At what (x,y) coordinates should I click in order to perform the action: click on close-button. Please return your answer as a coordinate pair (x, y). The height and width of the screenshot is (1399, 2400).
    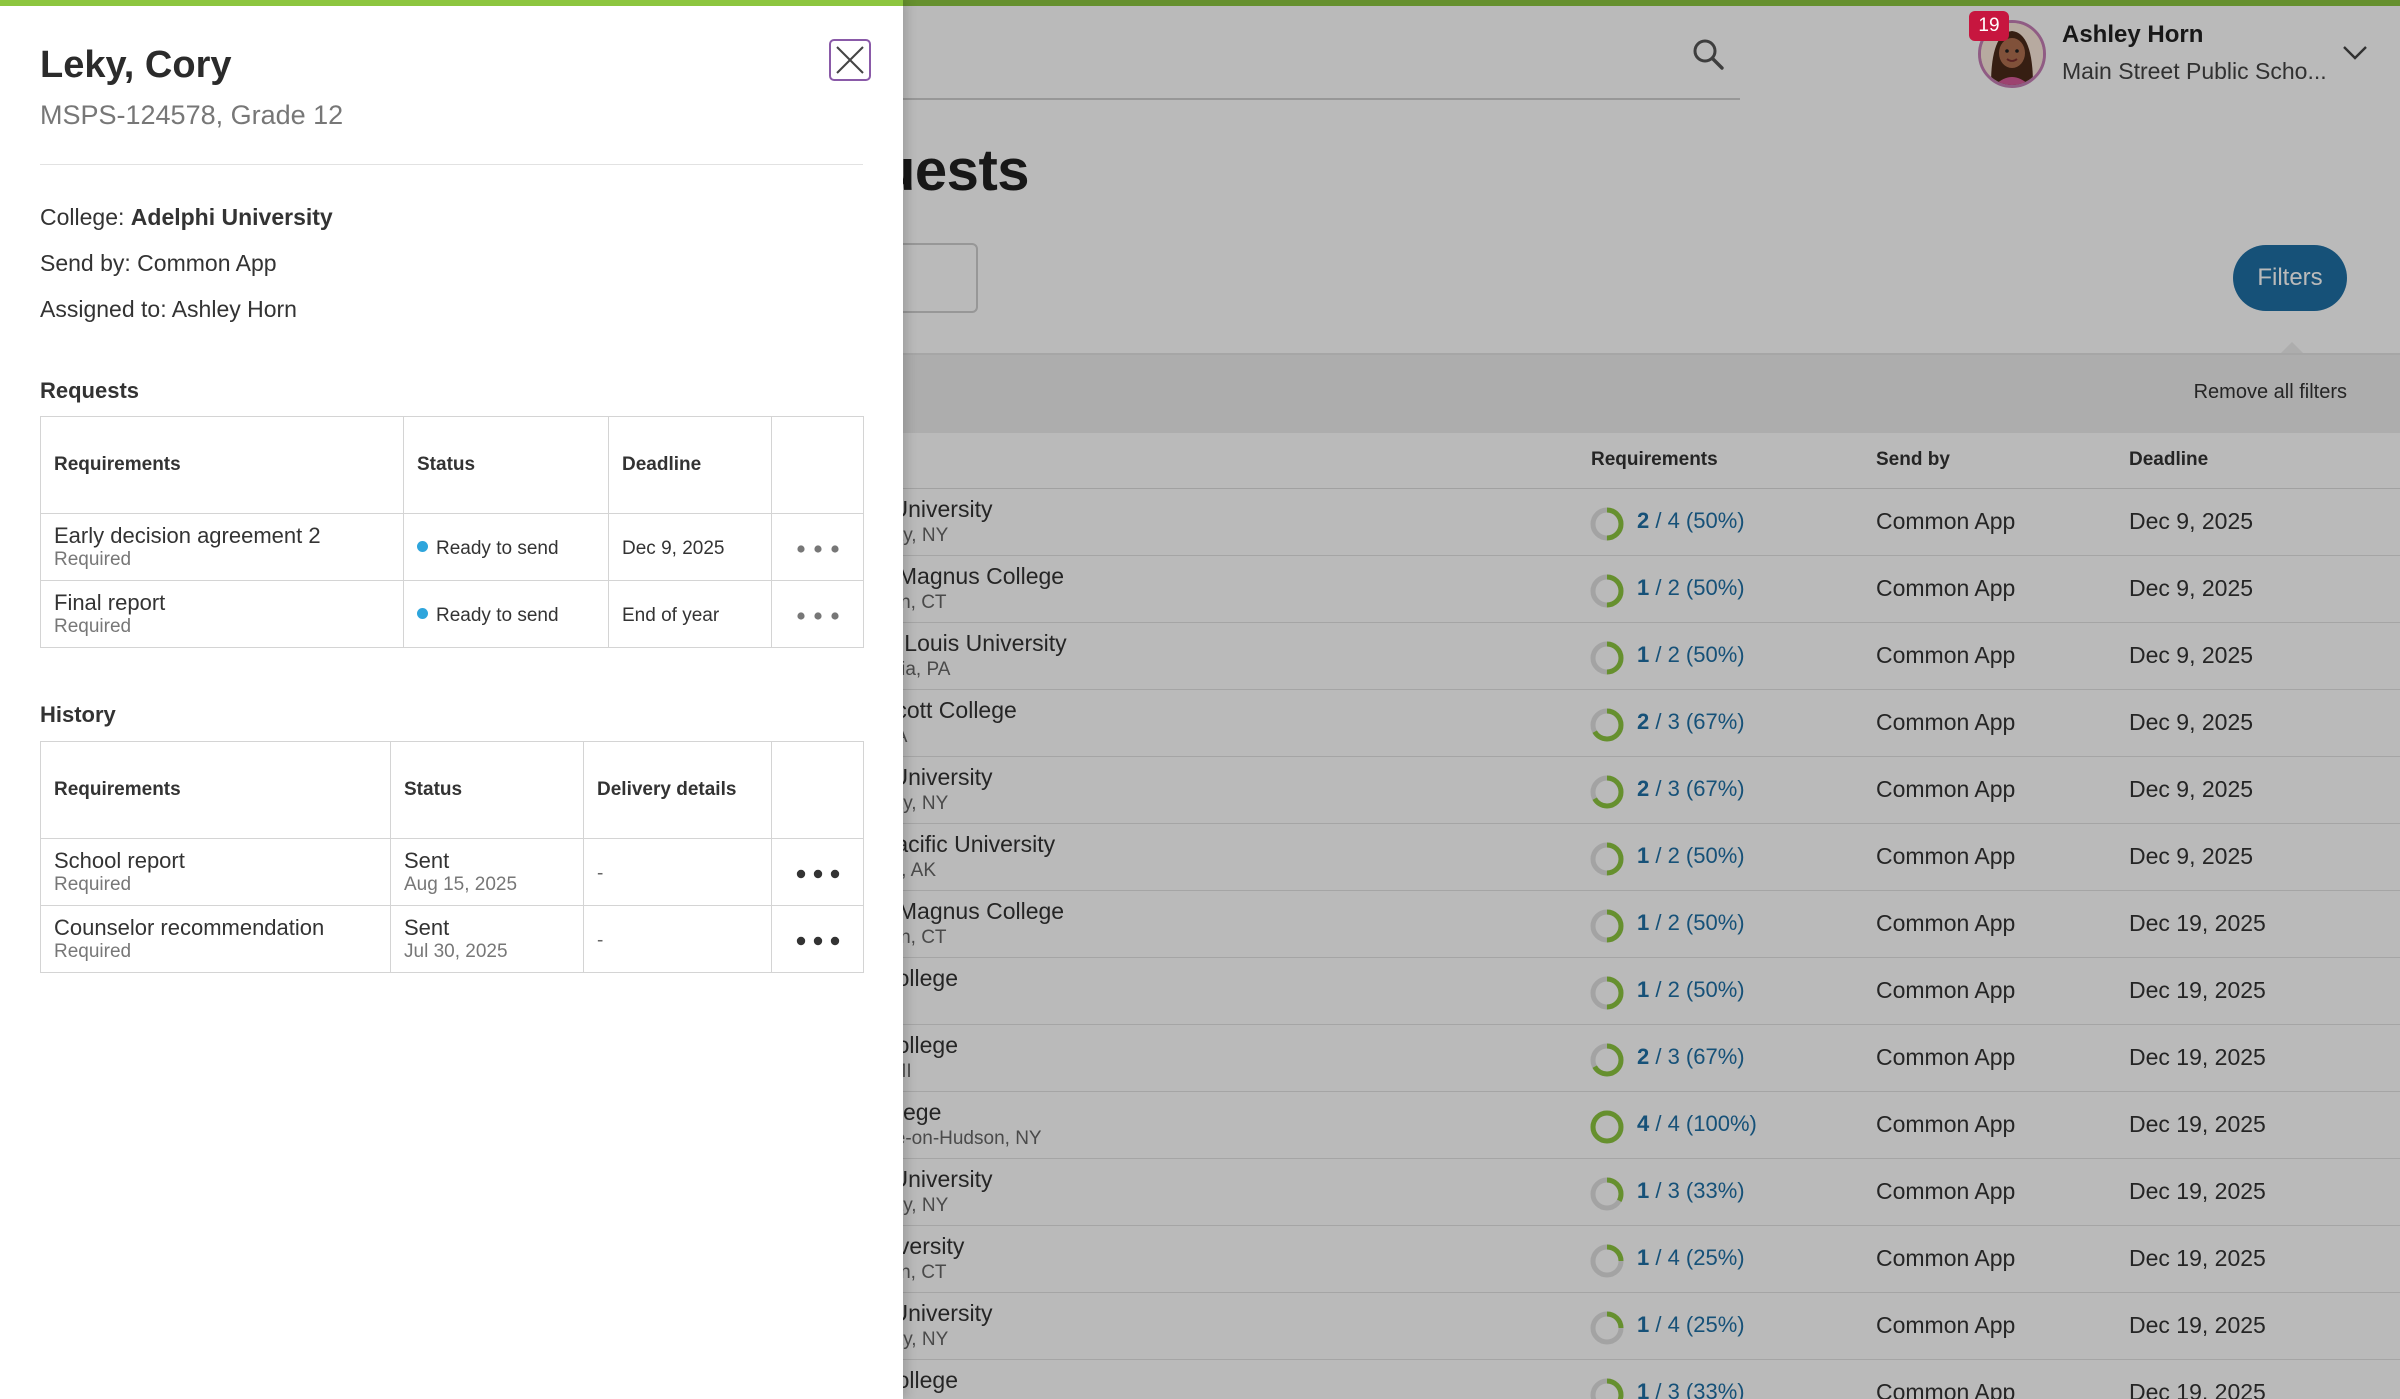
    Looking at the image, I should click on (850, 60).